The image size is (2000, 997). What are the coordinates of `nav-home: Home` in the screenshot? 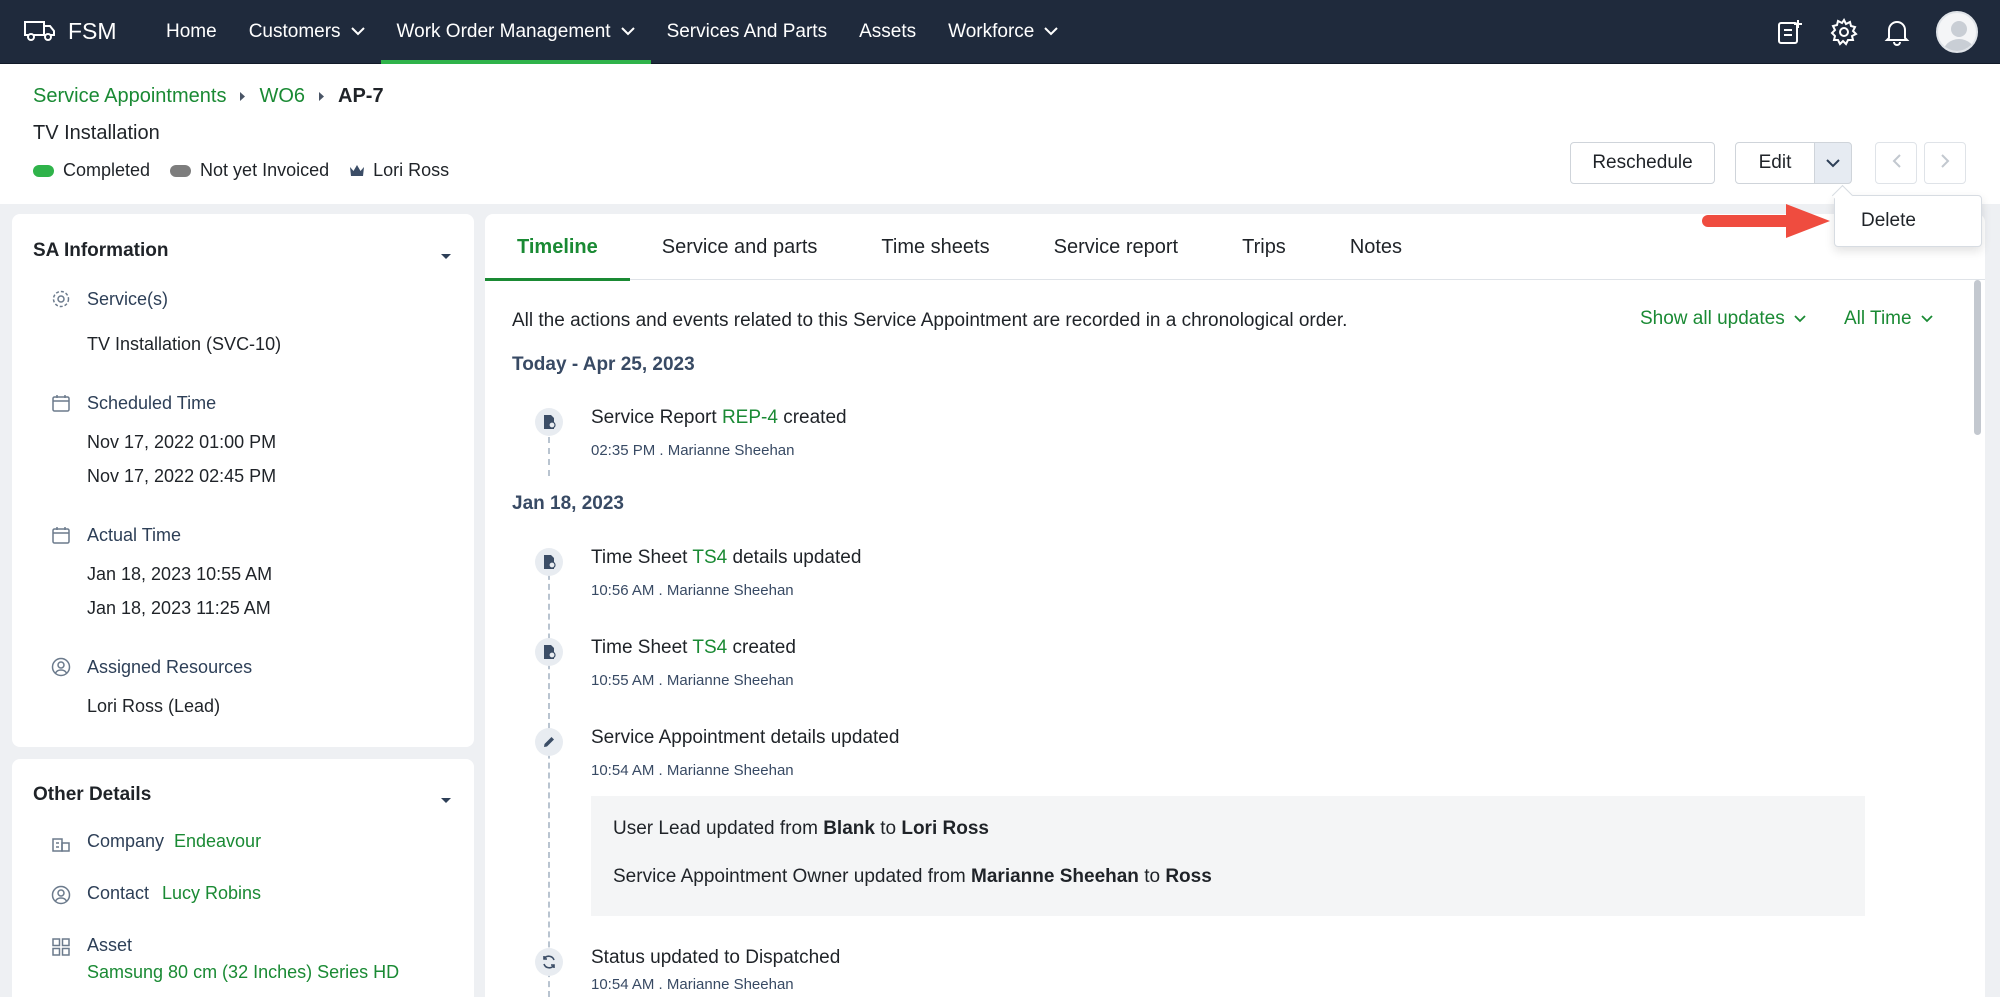 It's located at (191, 32).